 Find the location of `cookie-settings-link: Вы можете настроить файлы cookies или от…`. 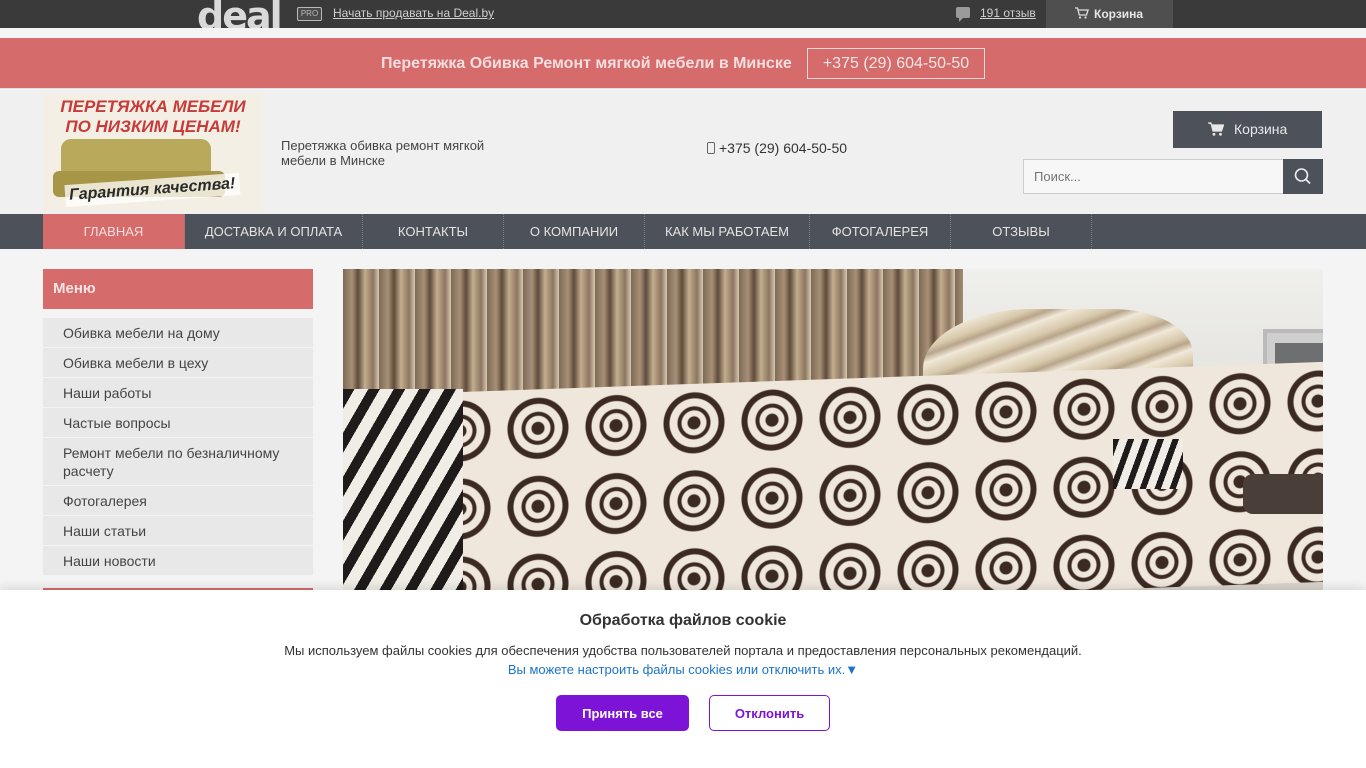

cookie-settings-link: Вы можете настроить файлы cookies или от… is located at coordinates (683, 669).